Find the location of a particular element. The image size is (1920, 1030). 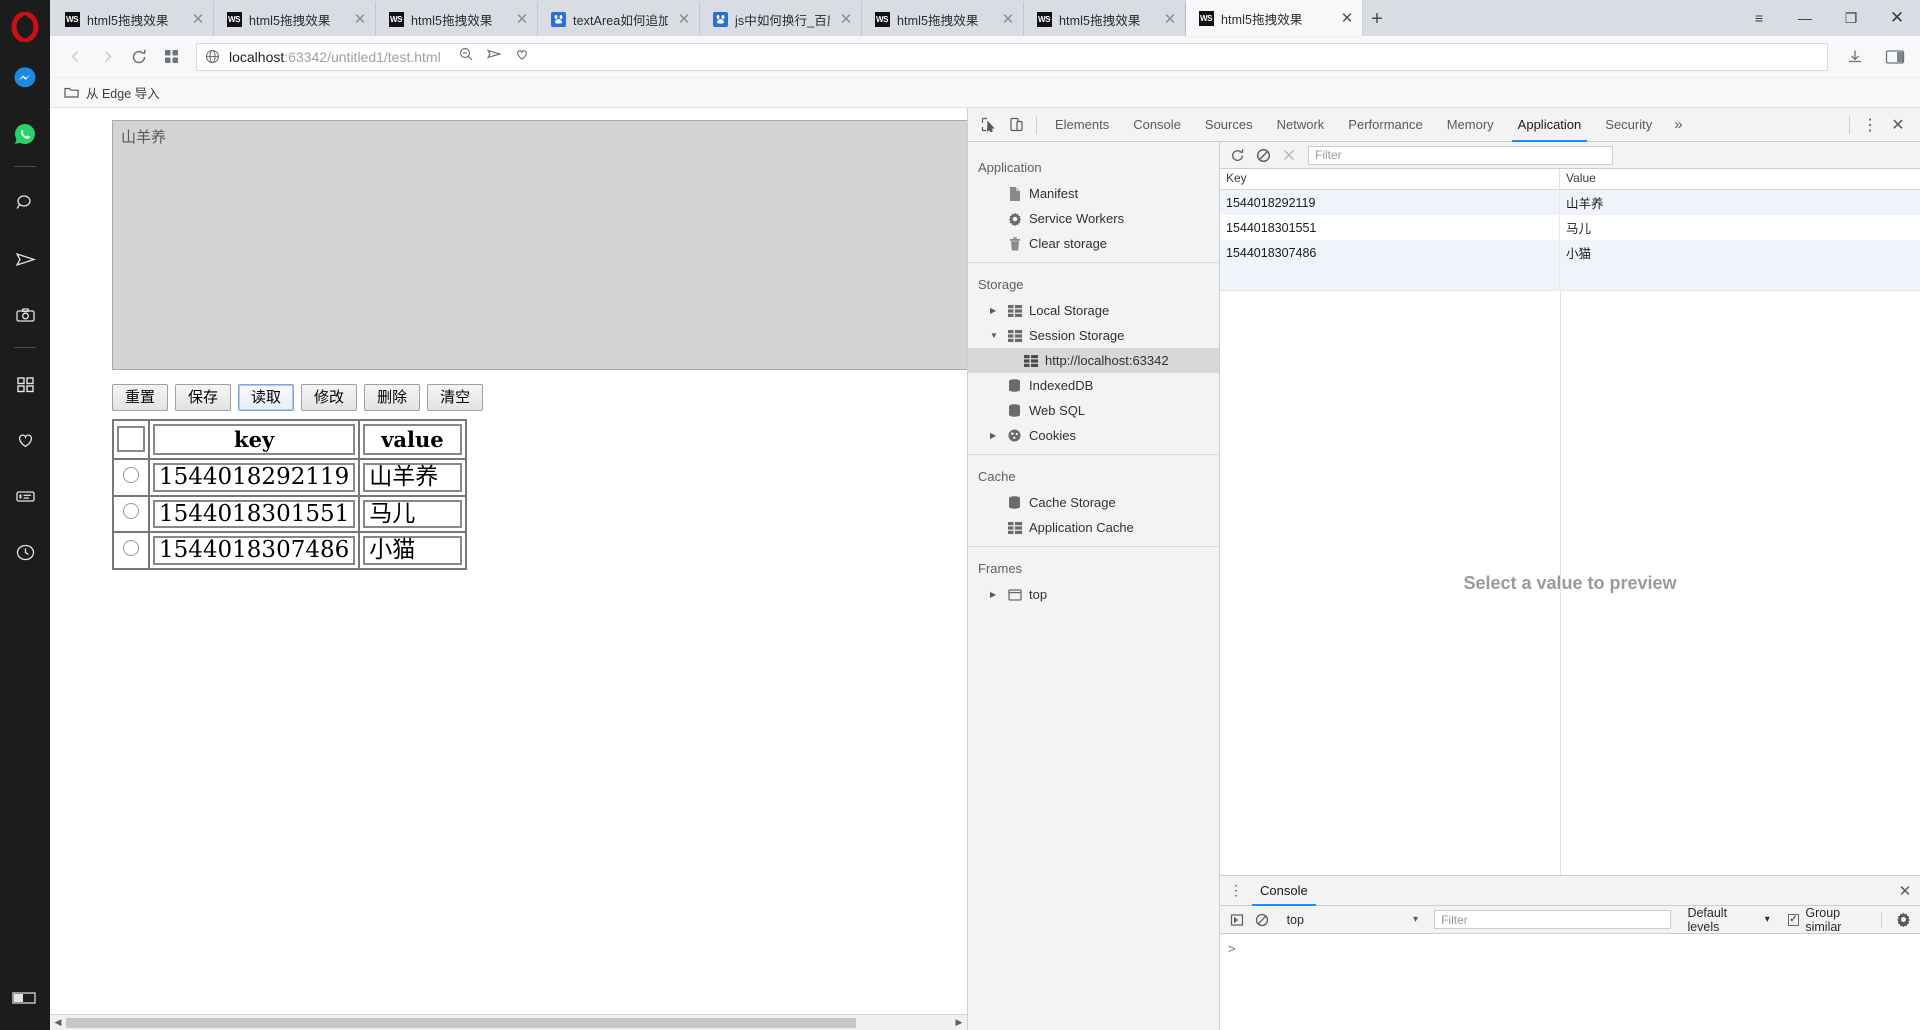

sidebar-toggle-icon is located at coordinates (1895, 57).